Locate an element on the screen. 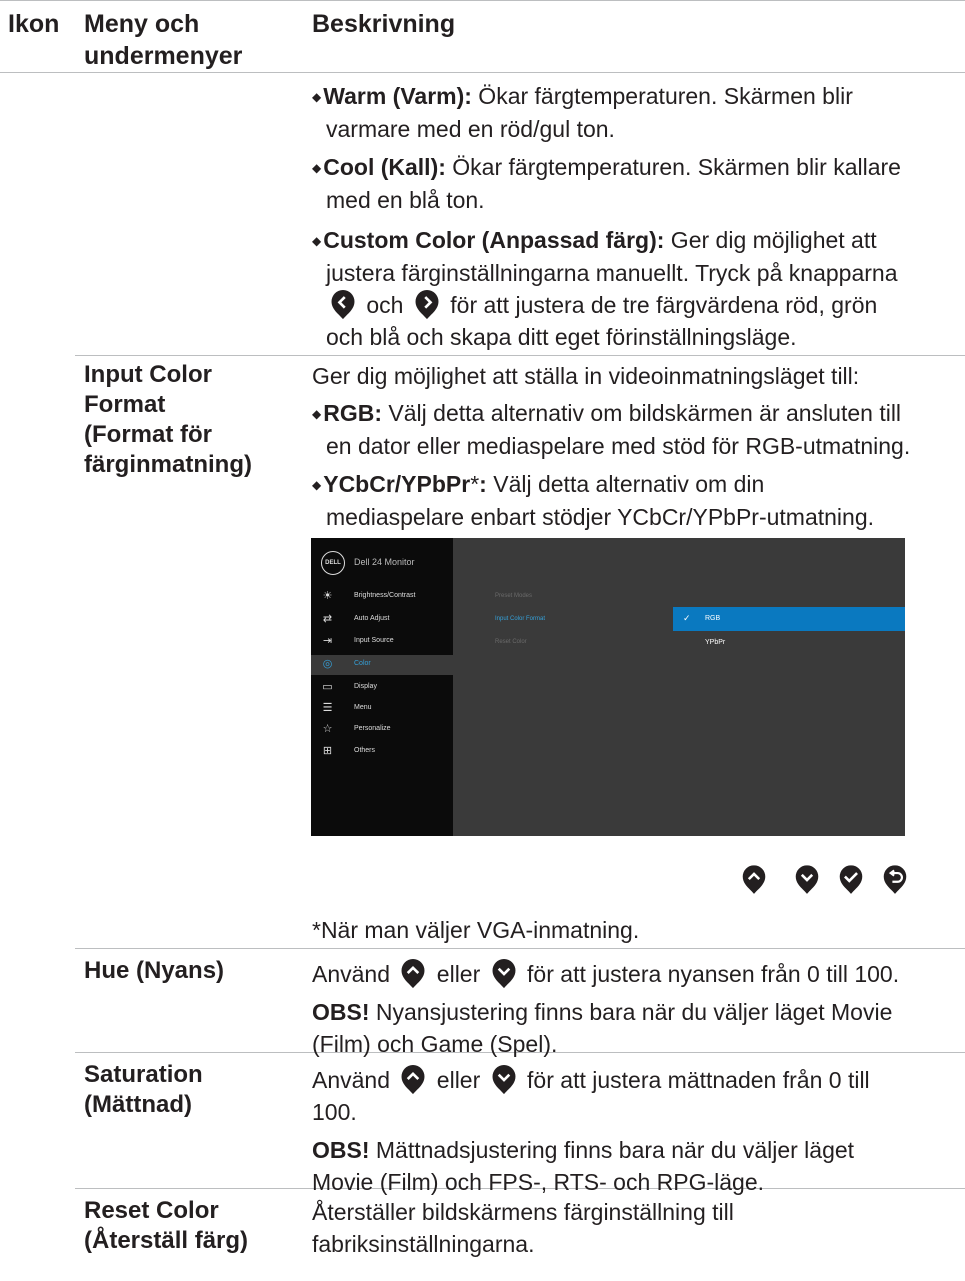 The height and width of the screenshot is (1281, 965). vga-footnote: *När man väljer VGA-inmatning. is located at coordinates (476, 930).